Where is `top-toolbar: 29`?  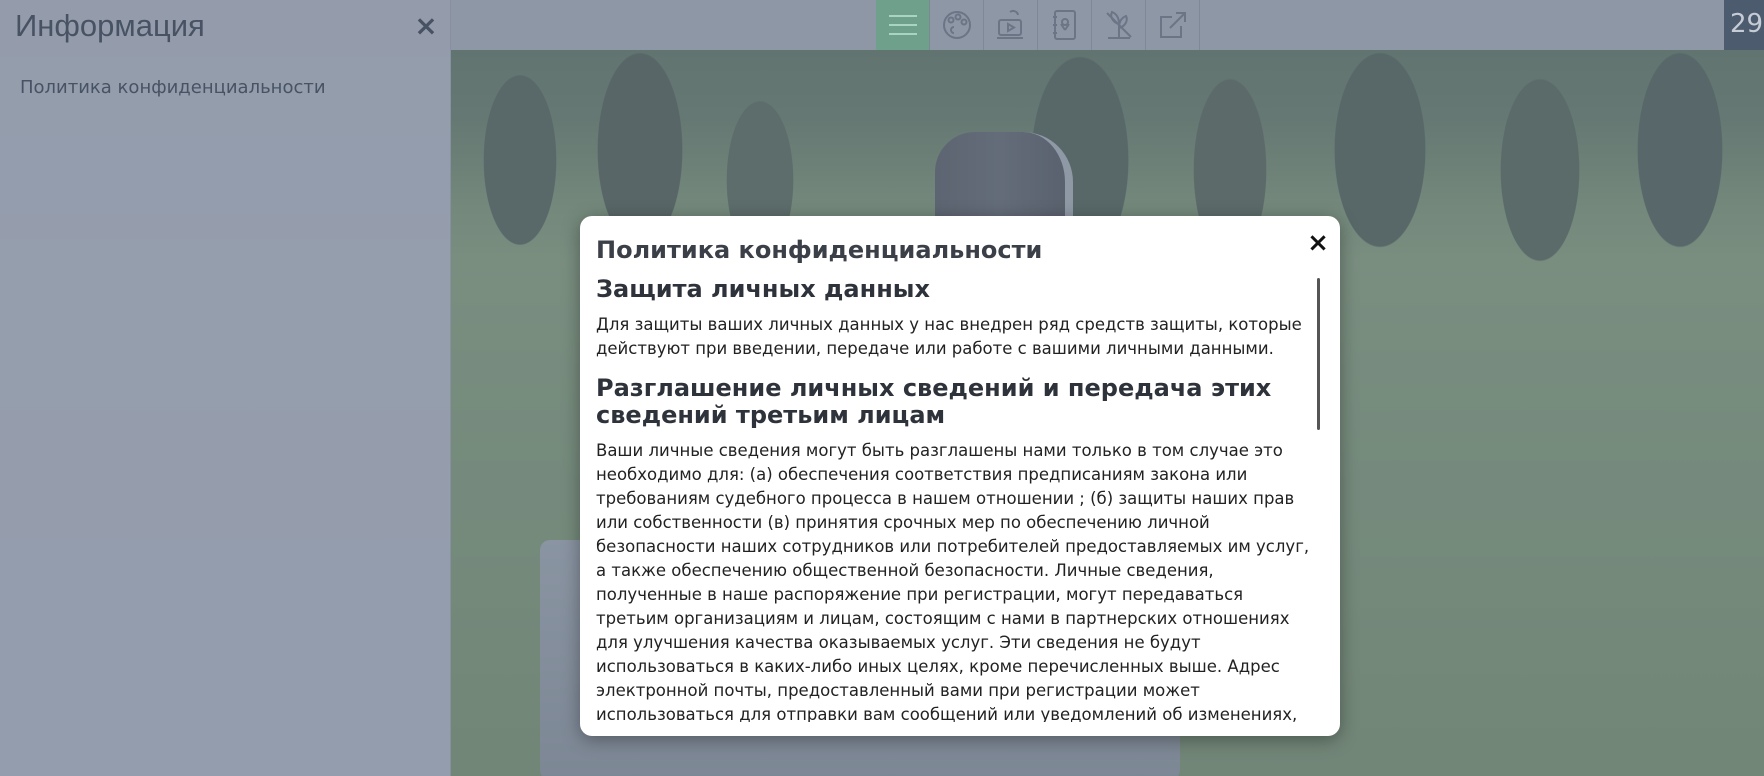
top-toolbar: 29 is located at coordinates (1107, 25).